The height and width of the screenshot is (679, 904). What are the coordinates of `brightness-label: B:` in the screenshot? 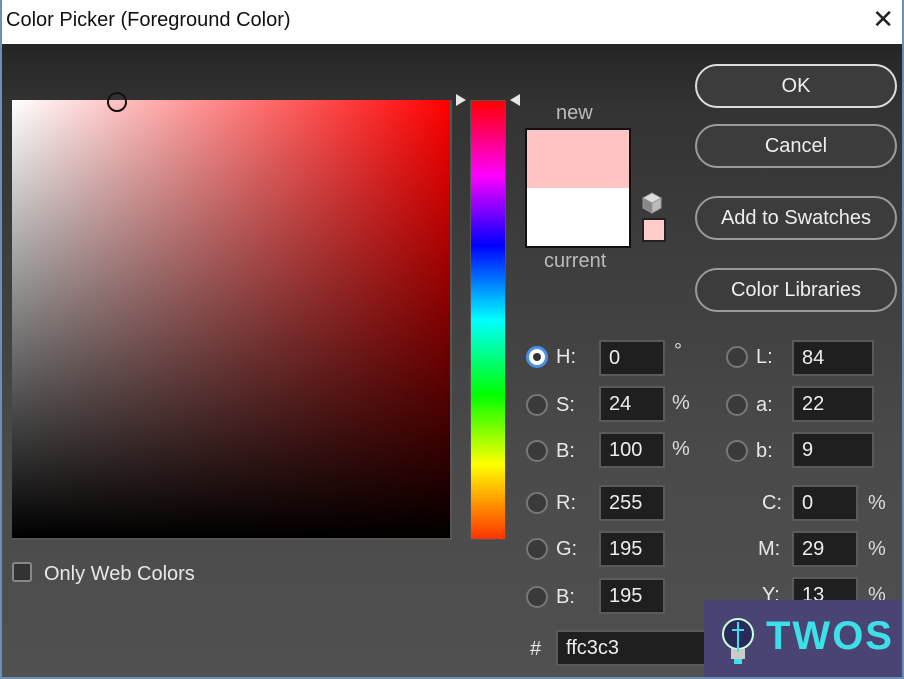 It's located at (565, 451).